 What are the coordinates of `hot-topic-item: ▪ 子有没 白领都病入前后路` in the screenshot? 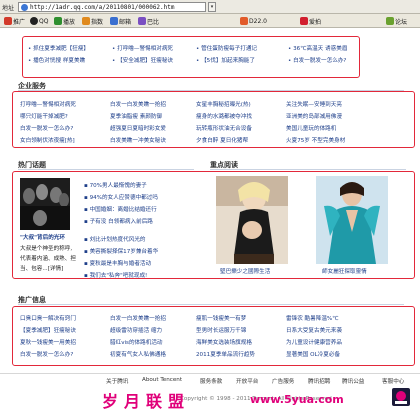 It's located at (118, 221).